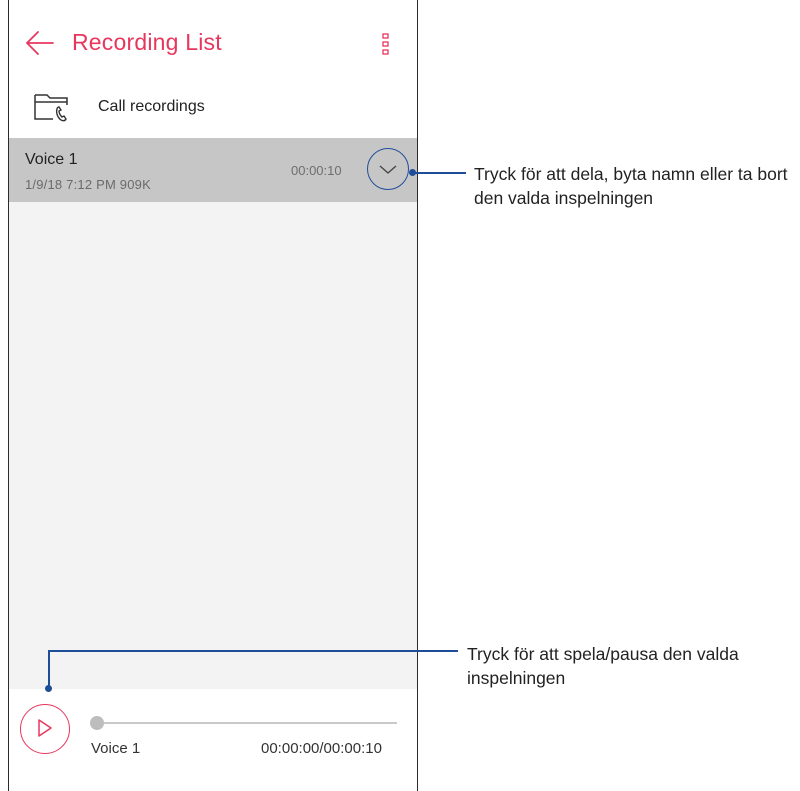  Describe the element at coordinates (316, 170) in the screenshot. I see `recording-duration: 00:00:10` at that location.